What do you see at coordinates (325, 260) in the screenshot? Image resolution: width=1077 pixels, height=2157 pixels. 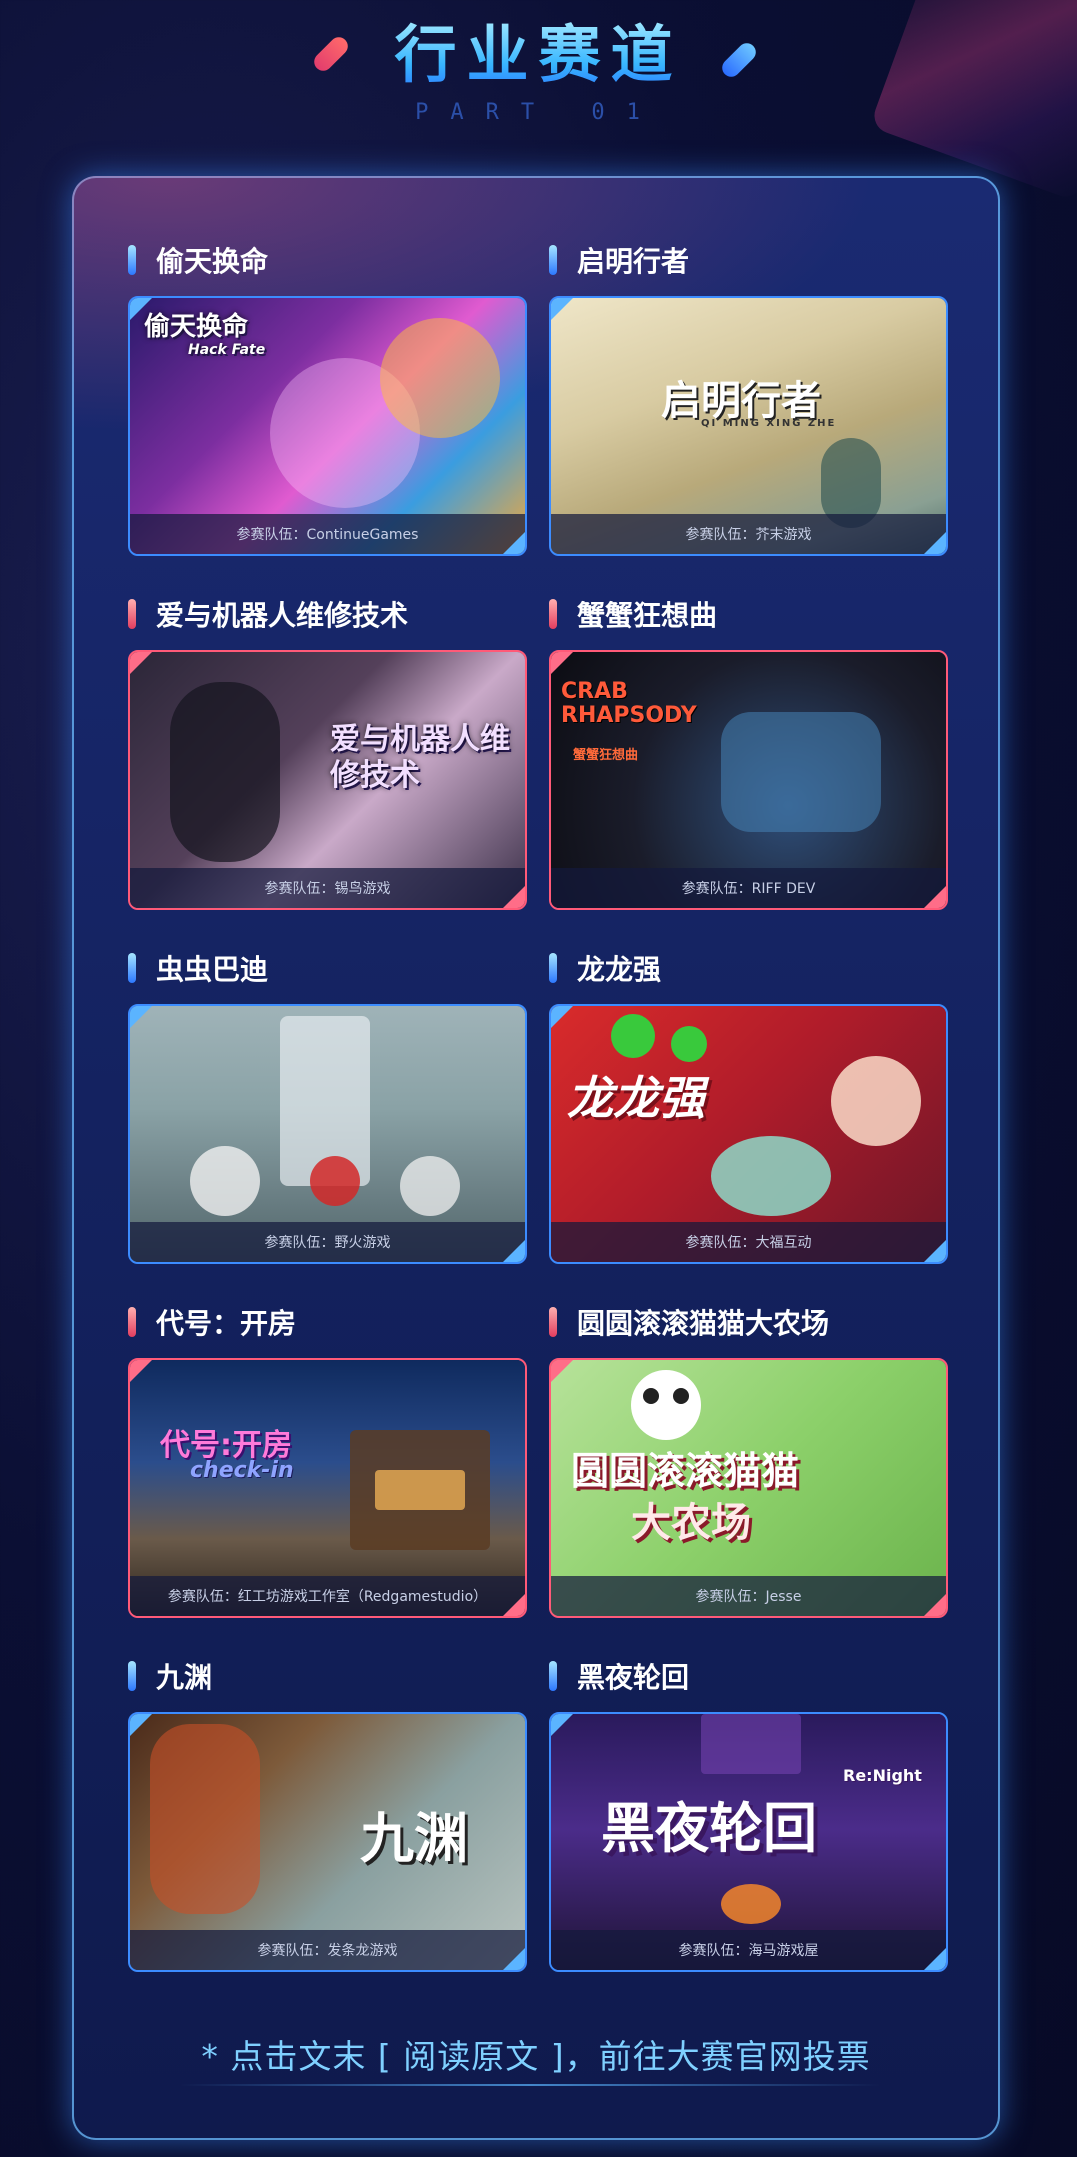 I see `game-title-row: 偷天换命` at bounding box center [325, 260].